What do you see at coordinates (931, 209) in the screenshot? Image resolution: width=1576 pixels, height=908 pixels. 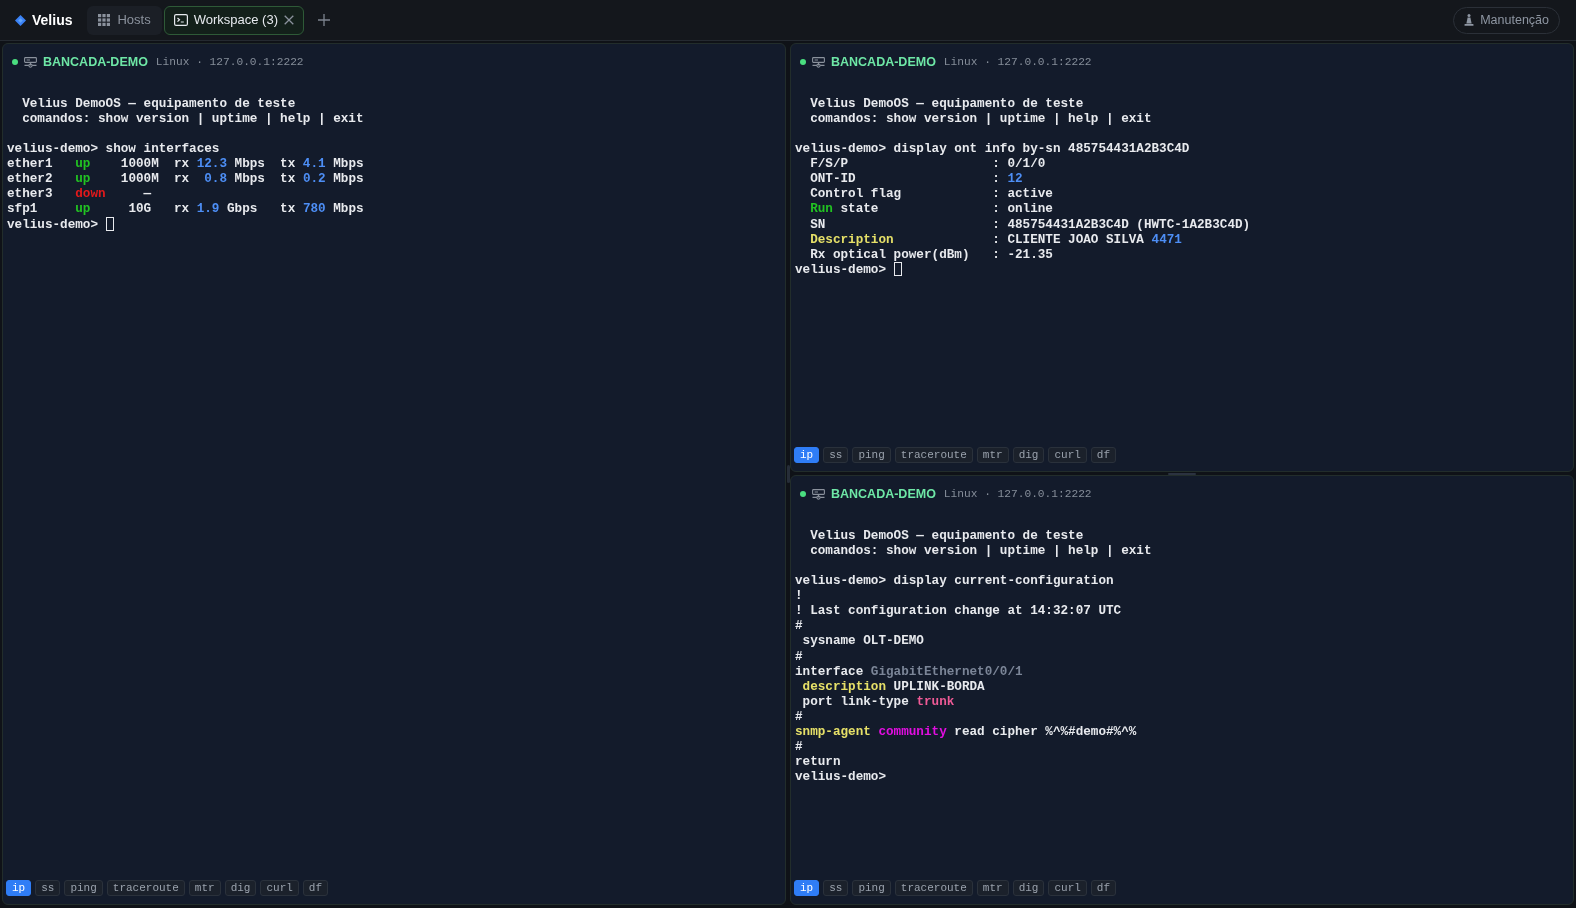 I see `terminal-line: Run state : online` at bounding box center [931, 209].